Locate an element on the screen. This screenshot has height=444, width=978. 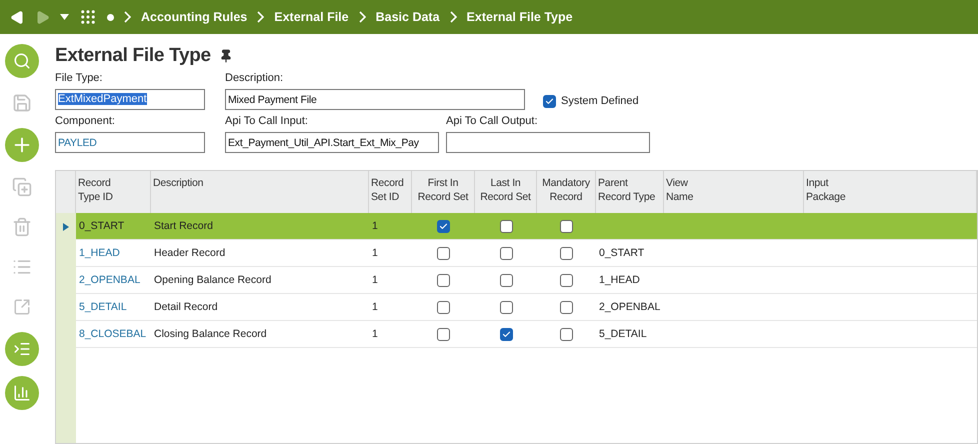
dropdown-icon is located at coordinates (64, 17).